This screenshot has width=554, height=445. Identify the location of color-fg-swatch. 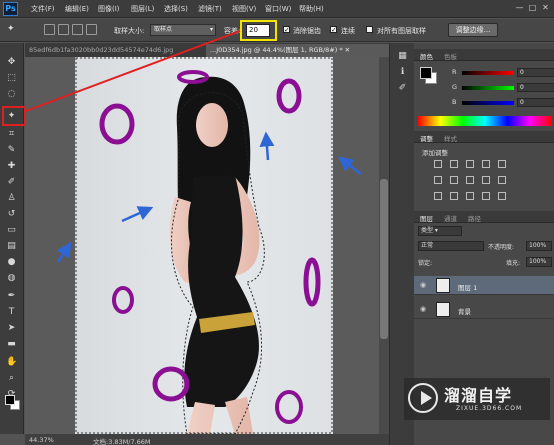
(426, 73).